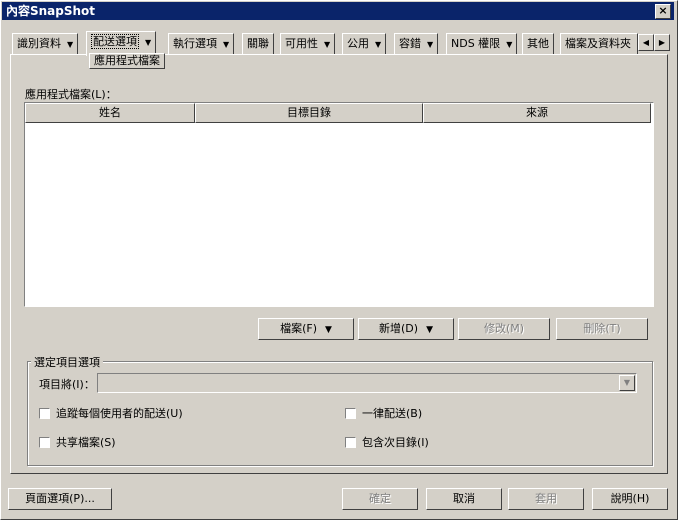 The height and width of the screenshot is (520, 678). What do you see at coordinates (51, 11) in the screenshot?
I see `window-title: 內容SnapShot` at bounding box center [51, 11].